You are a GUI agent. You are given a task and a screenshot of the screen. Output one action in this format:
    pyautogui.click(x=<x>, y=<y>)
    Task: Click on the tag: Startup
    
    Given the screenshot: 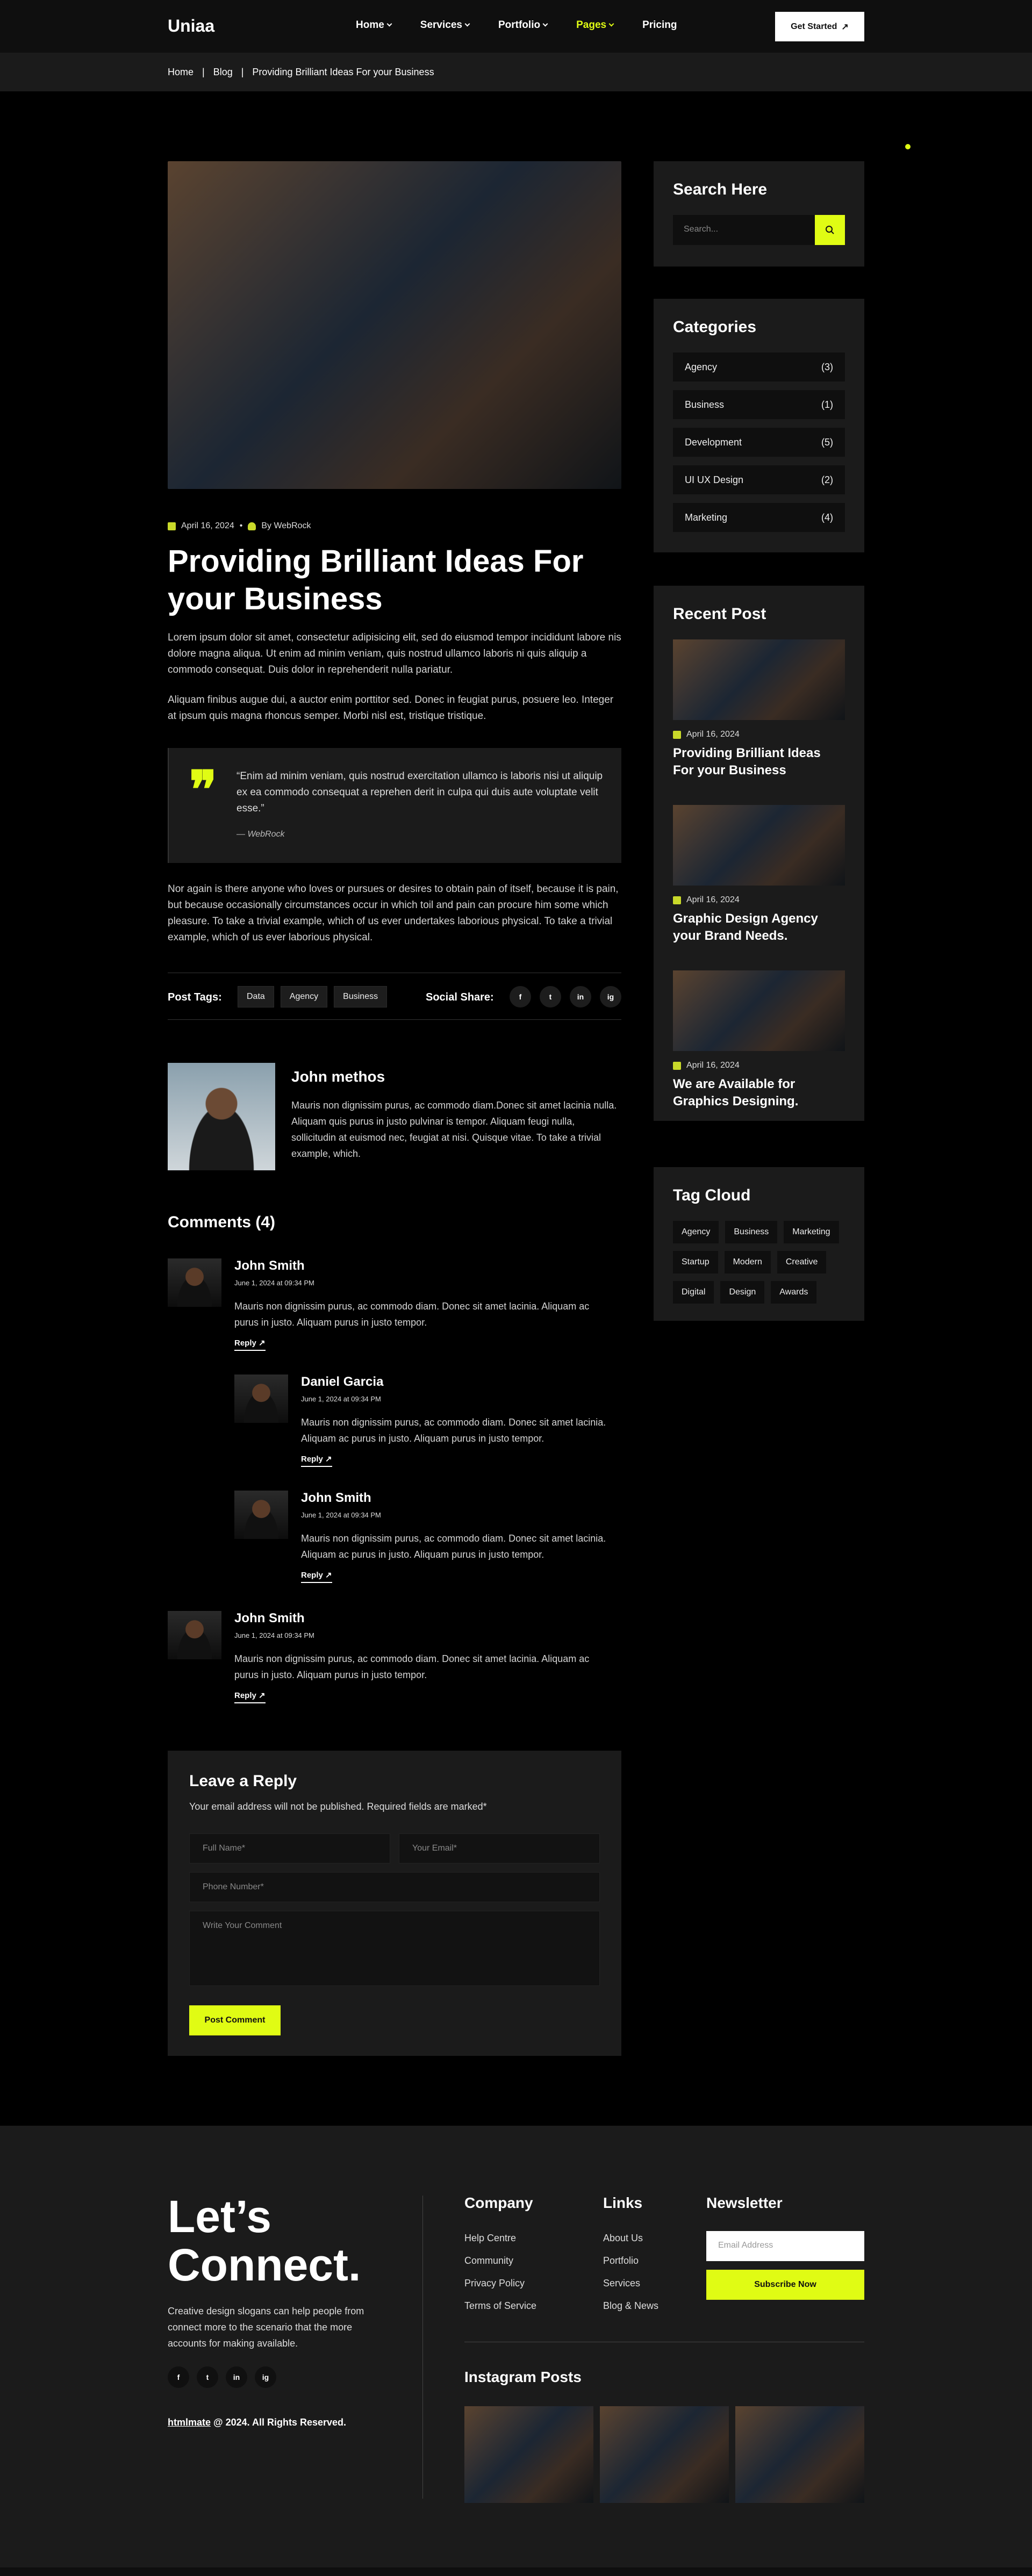 What is the action you would take?
    pyautogui.click(x=695, y=1262)
    